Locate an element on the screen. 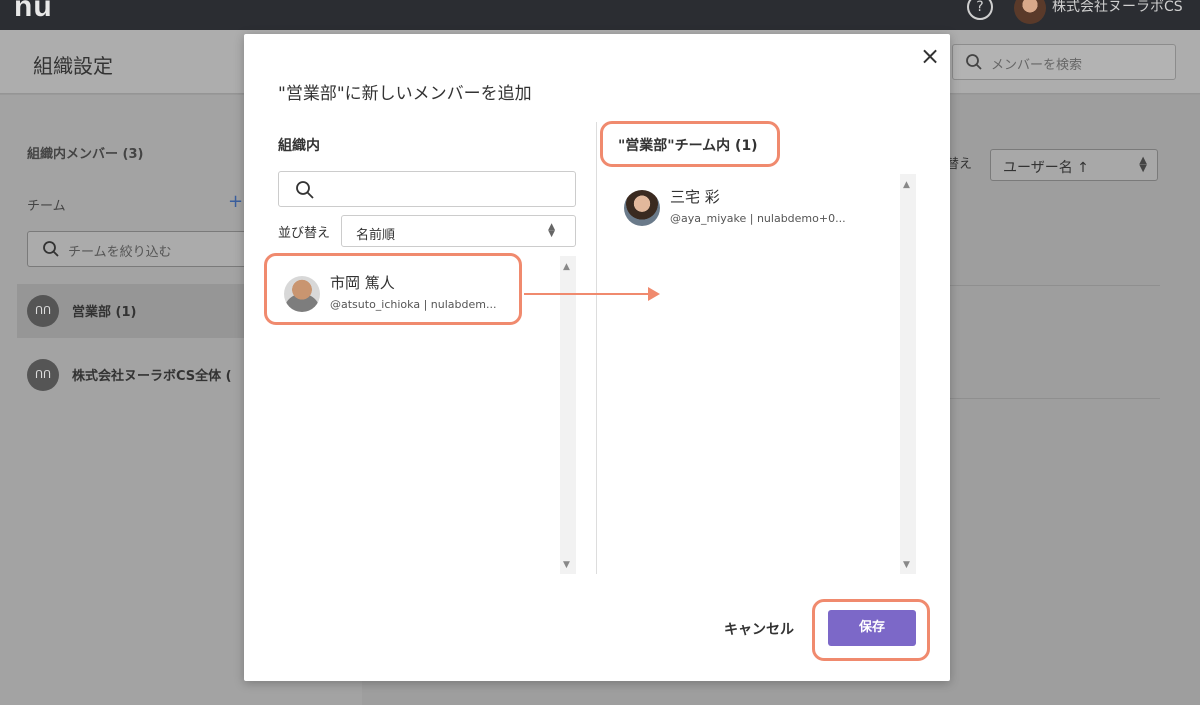  sort-select: ユーザー名 ↑ ▲ ▼ is located at coordinates (1074, 165).